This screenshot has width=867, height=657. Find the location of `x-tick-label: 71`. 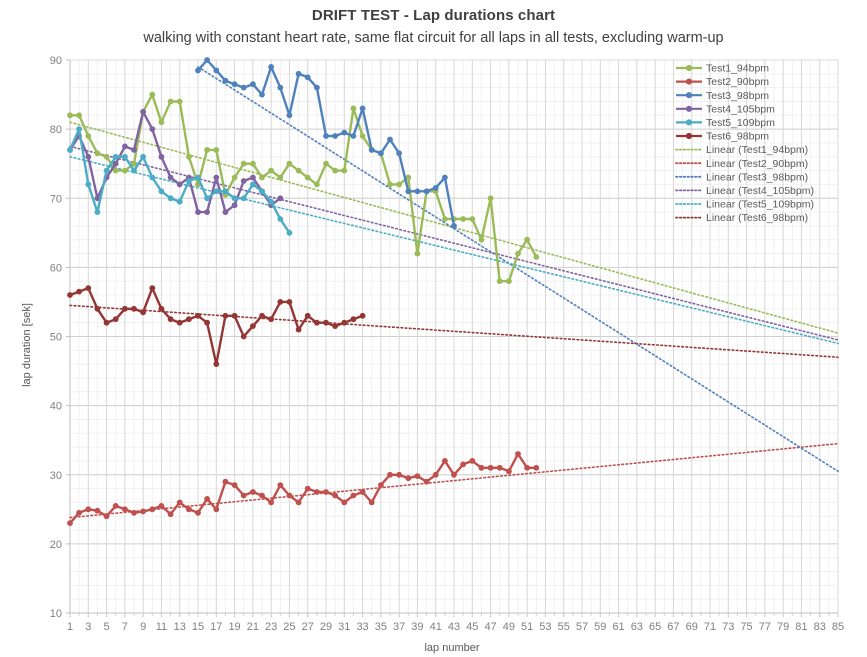

x-tick-label: 71 is located at coordinates (710, 627).